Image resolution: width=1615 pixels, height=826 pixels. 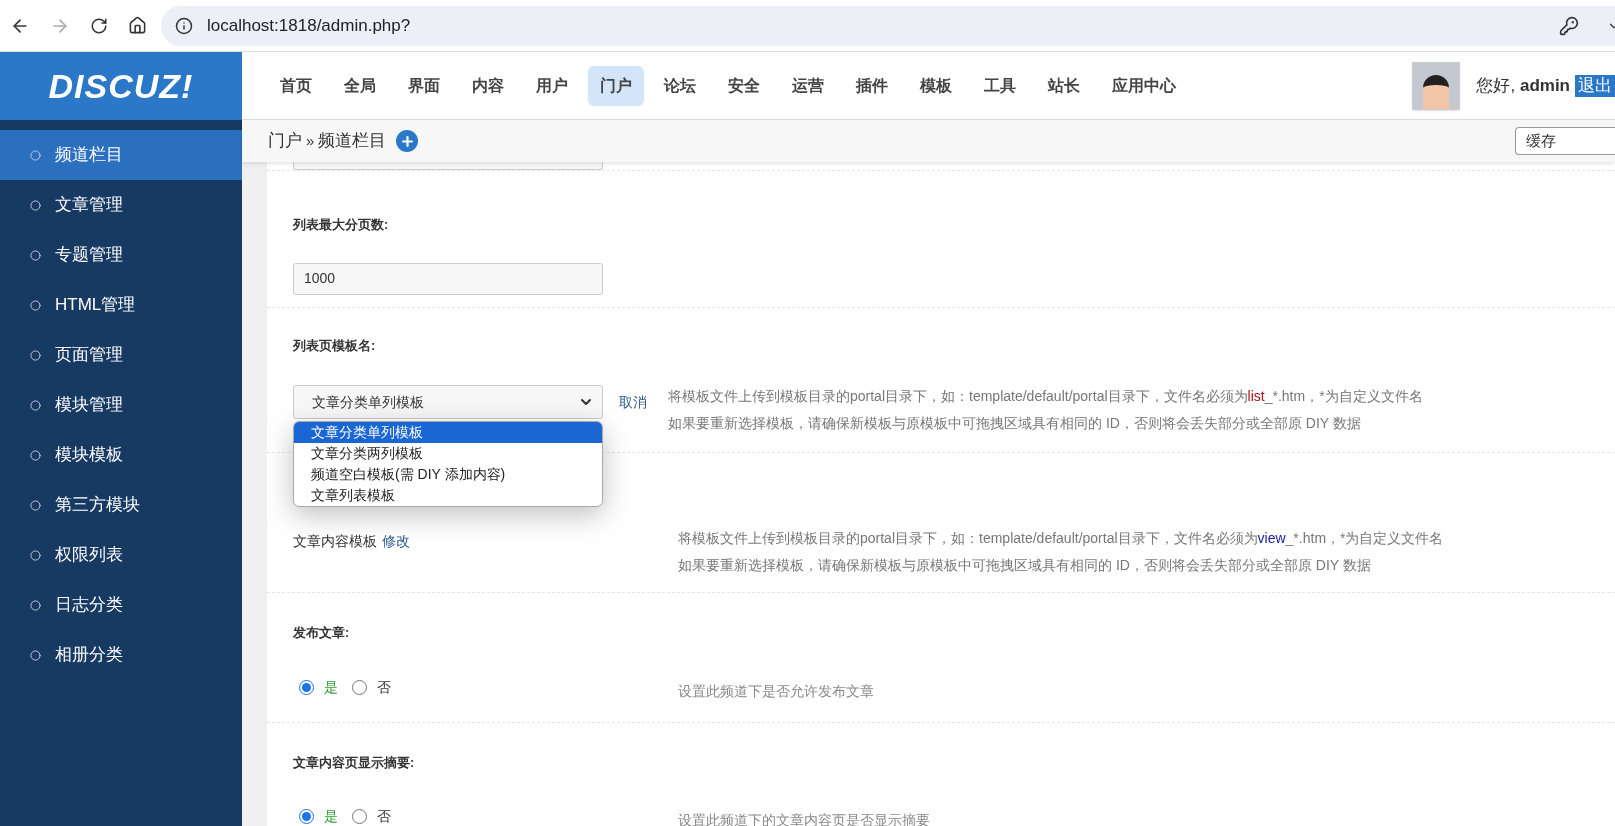 What do you see at coordinates (121, 605) in the screenshot?
I see `sidebar-item: 日志分类` at bounding box center [121, 605].